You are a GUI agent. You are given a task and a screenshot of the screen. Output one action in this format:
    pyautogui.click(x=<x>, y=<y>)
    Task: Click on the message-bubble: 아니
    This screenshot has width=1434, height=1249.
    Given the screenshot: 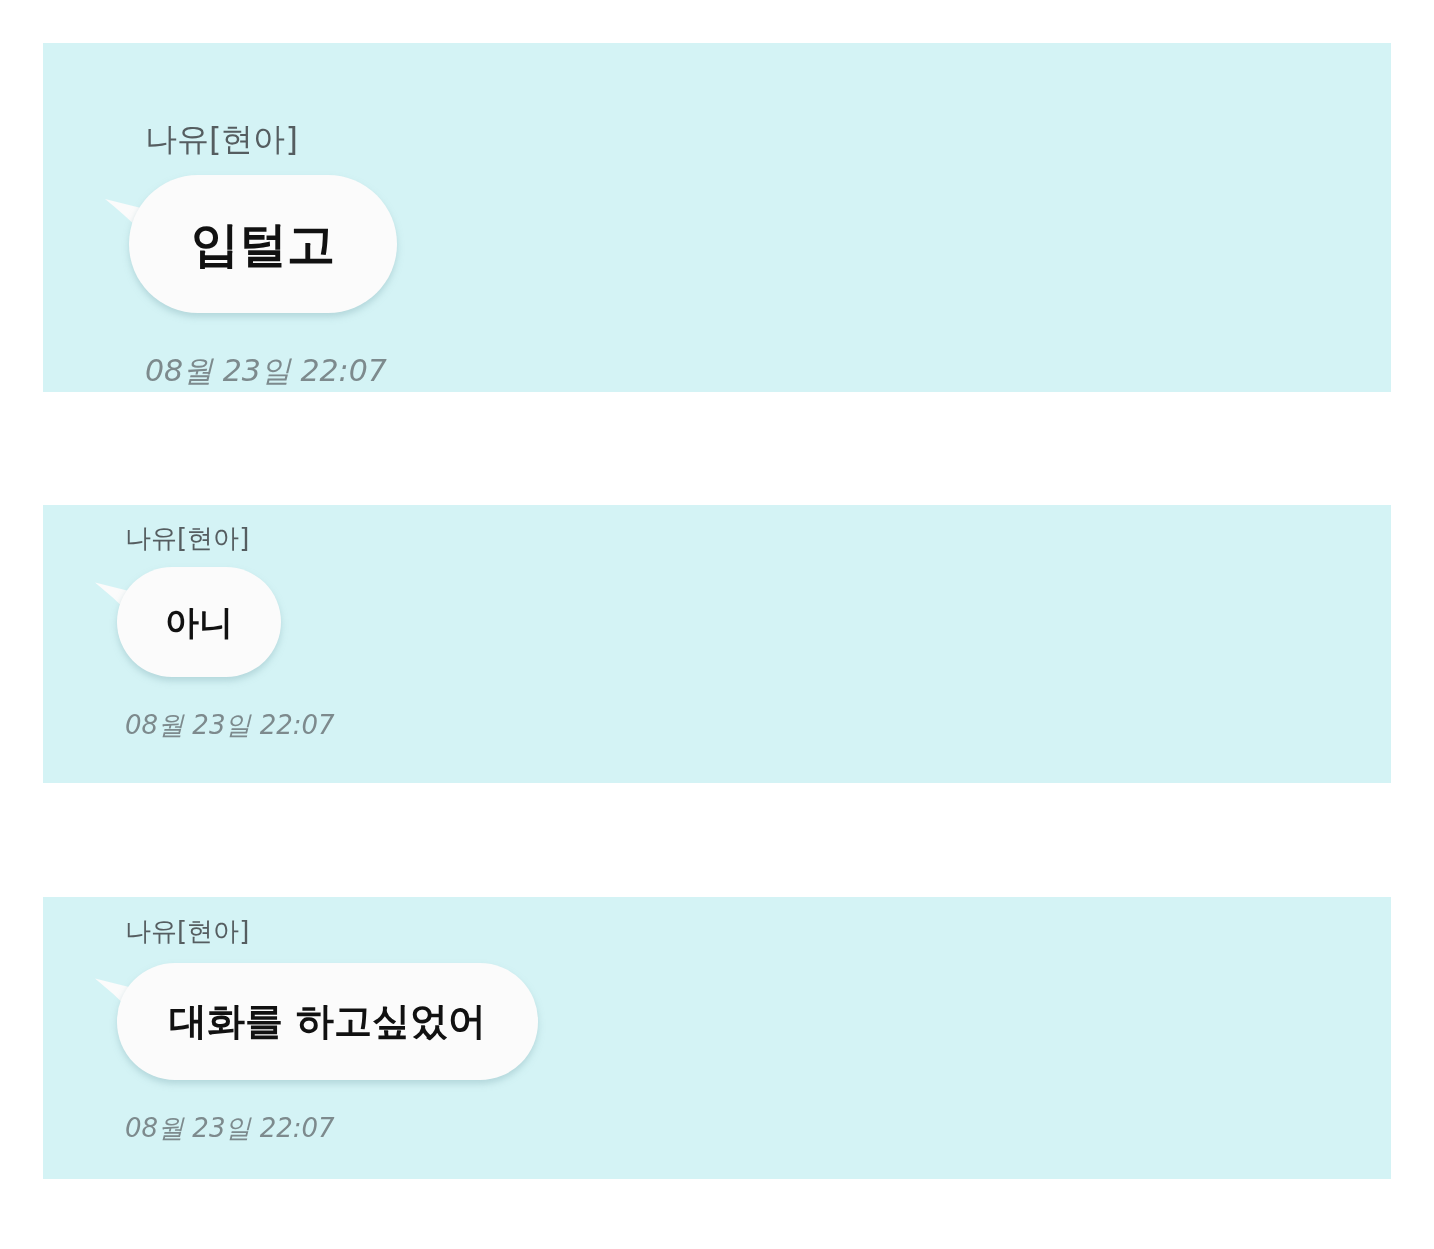 What is the action you would take?
    pyautogui.click(x=199, y=622)
    